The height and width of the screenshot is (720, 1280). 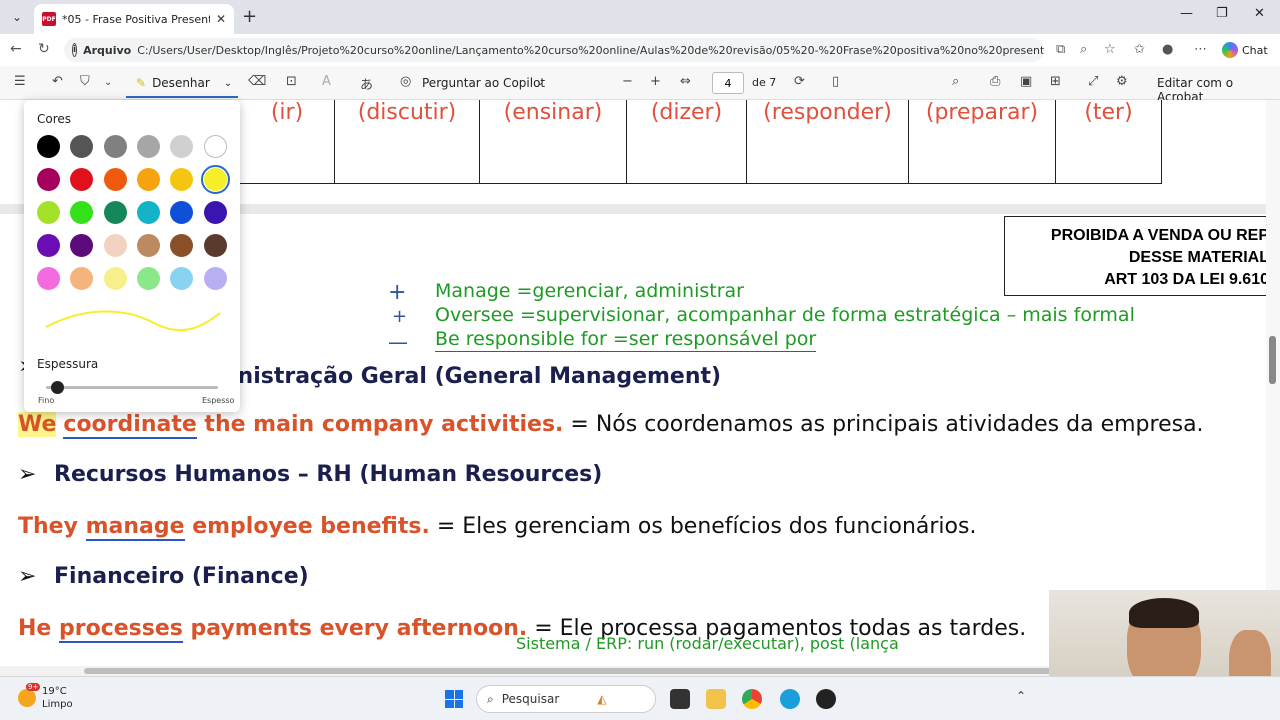 What do you see at coordinates (790, 699) in the screenshot?
I see `edge-icon` at bounding box center [790, 699].